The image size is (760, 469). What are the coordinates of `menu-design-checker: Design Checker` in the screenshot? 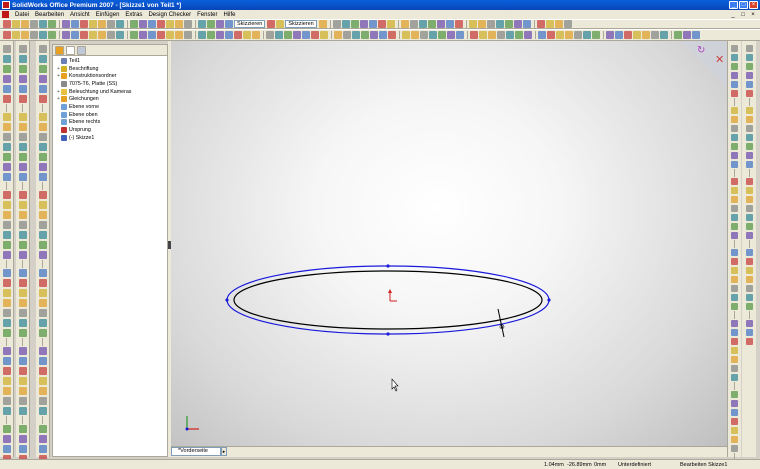 It's located at (169, 15).